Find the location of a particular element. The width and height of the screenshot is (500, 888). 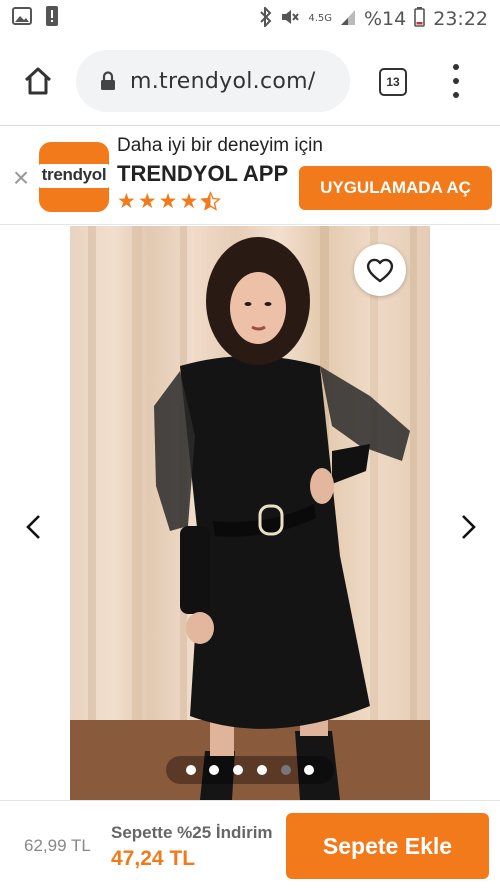

previous-image-button is located at coordinates (33, 527).